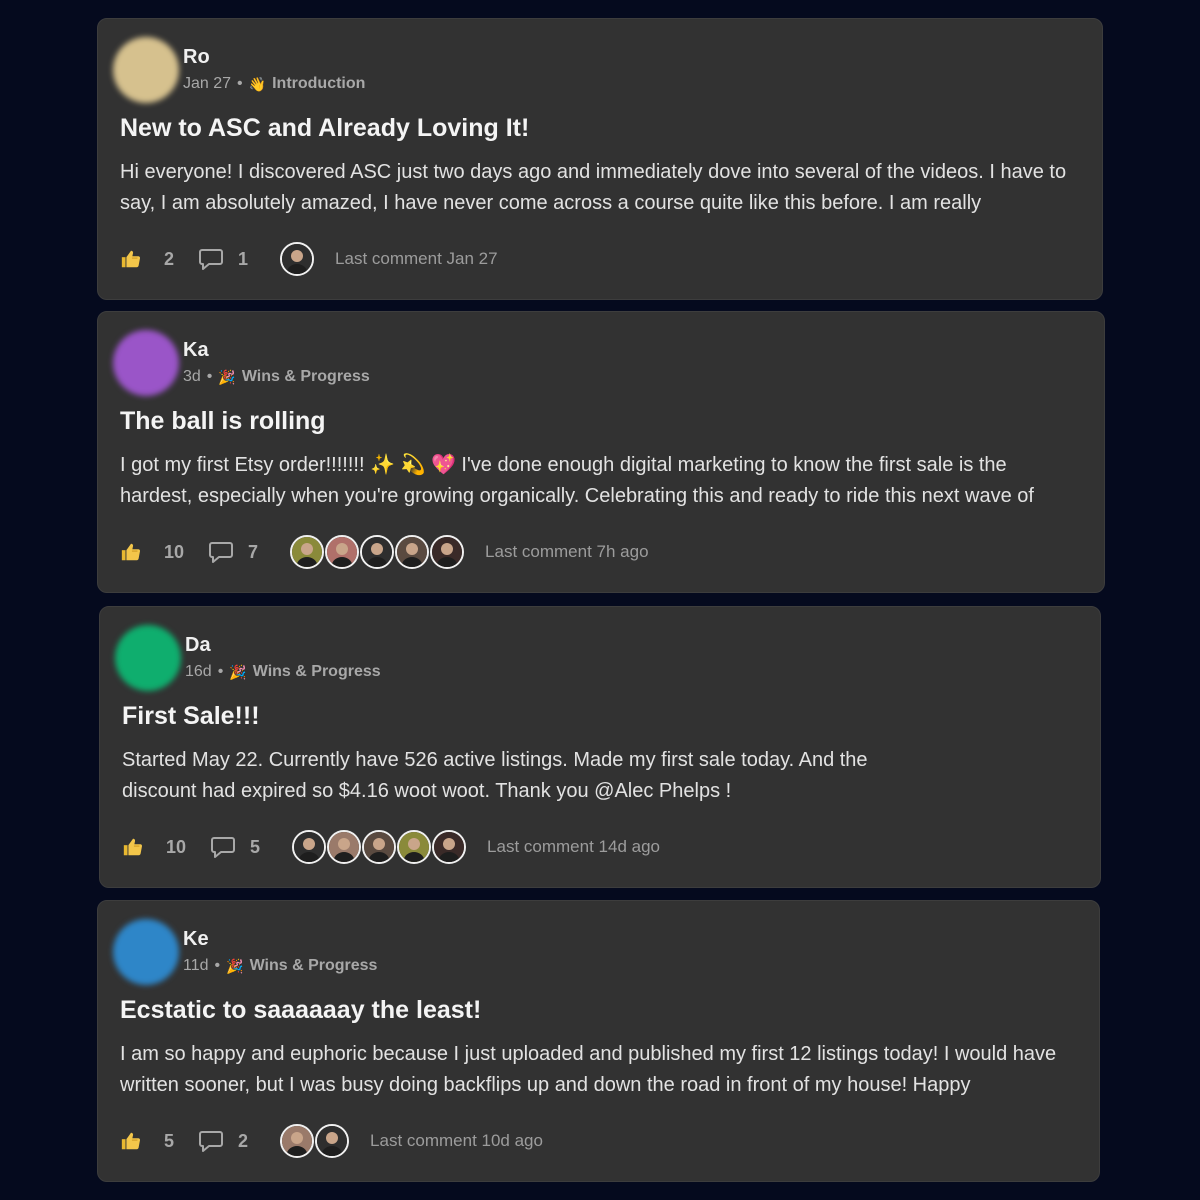 The width and height of the screenshot is (1200, 1200). What do you see at coordinates (274, 69) in the screenshot?
I see `author-meta: Ro Jan 27 • 👋 Introduction` at bounding box center [274, 69].